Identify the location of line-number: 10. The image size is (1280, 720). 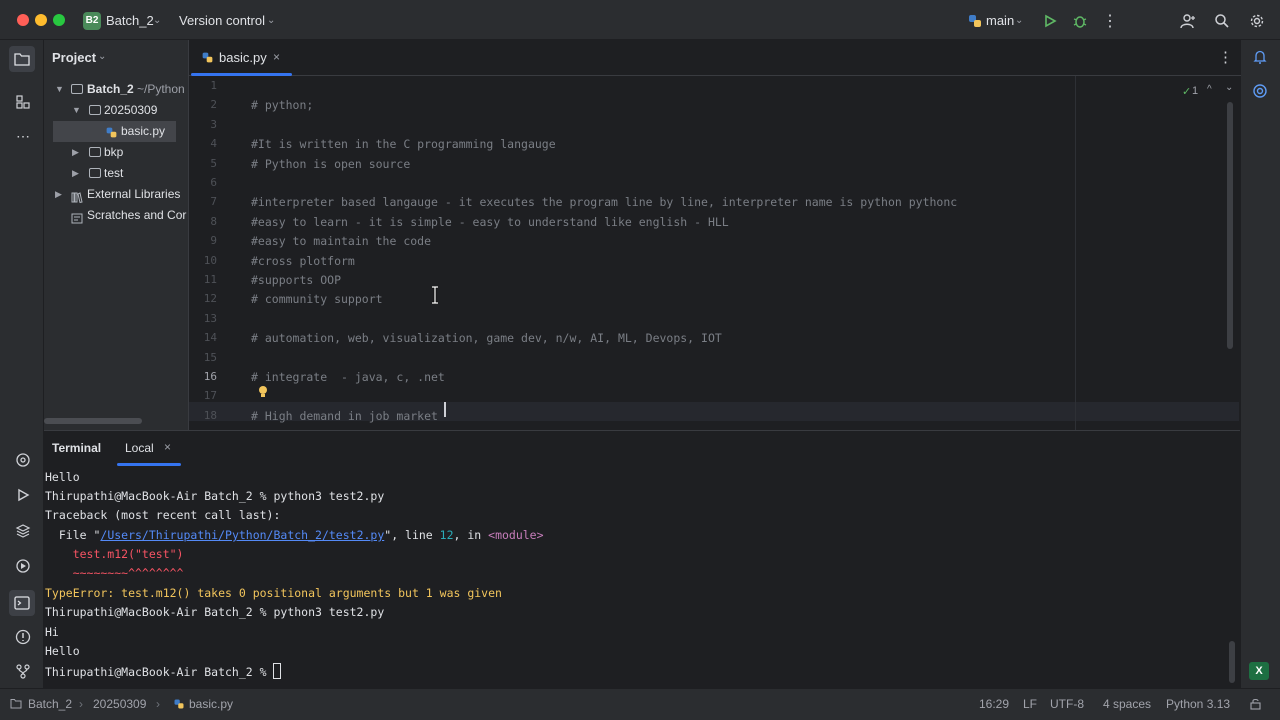
(203, 260).